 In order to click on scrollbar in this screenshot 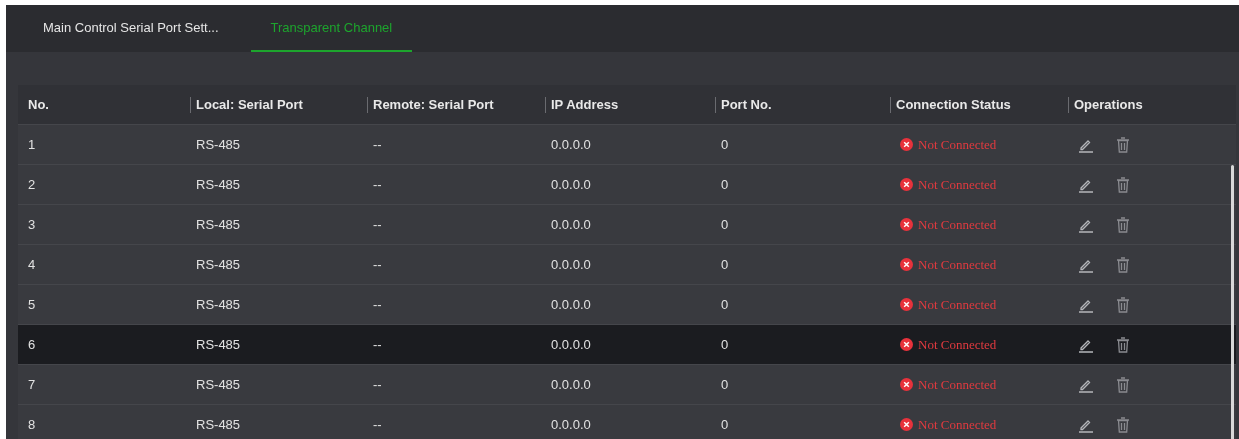, I will do `click(1232, 302)`.